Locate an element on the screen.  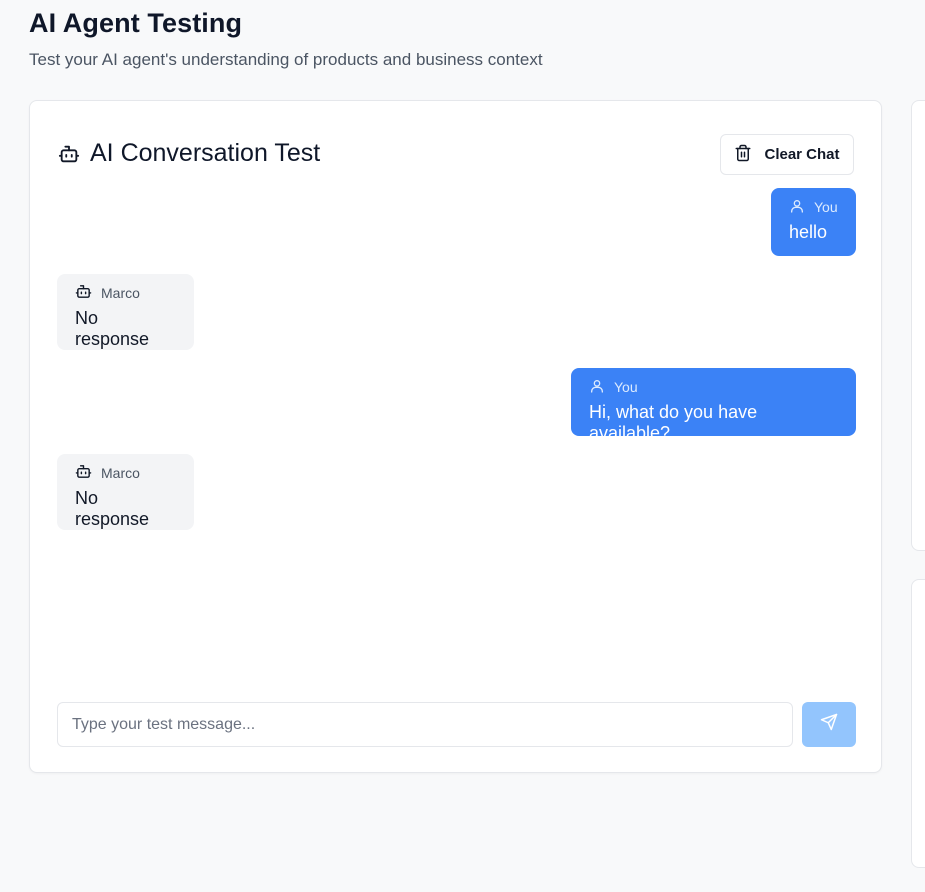
chat-title-text: AI Conversation Test is located at coordinates (205, 153).